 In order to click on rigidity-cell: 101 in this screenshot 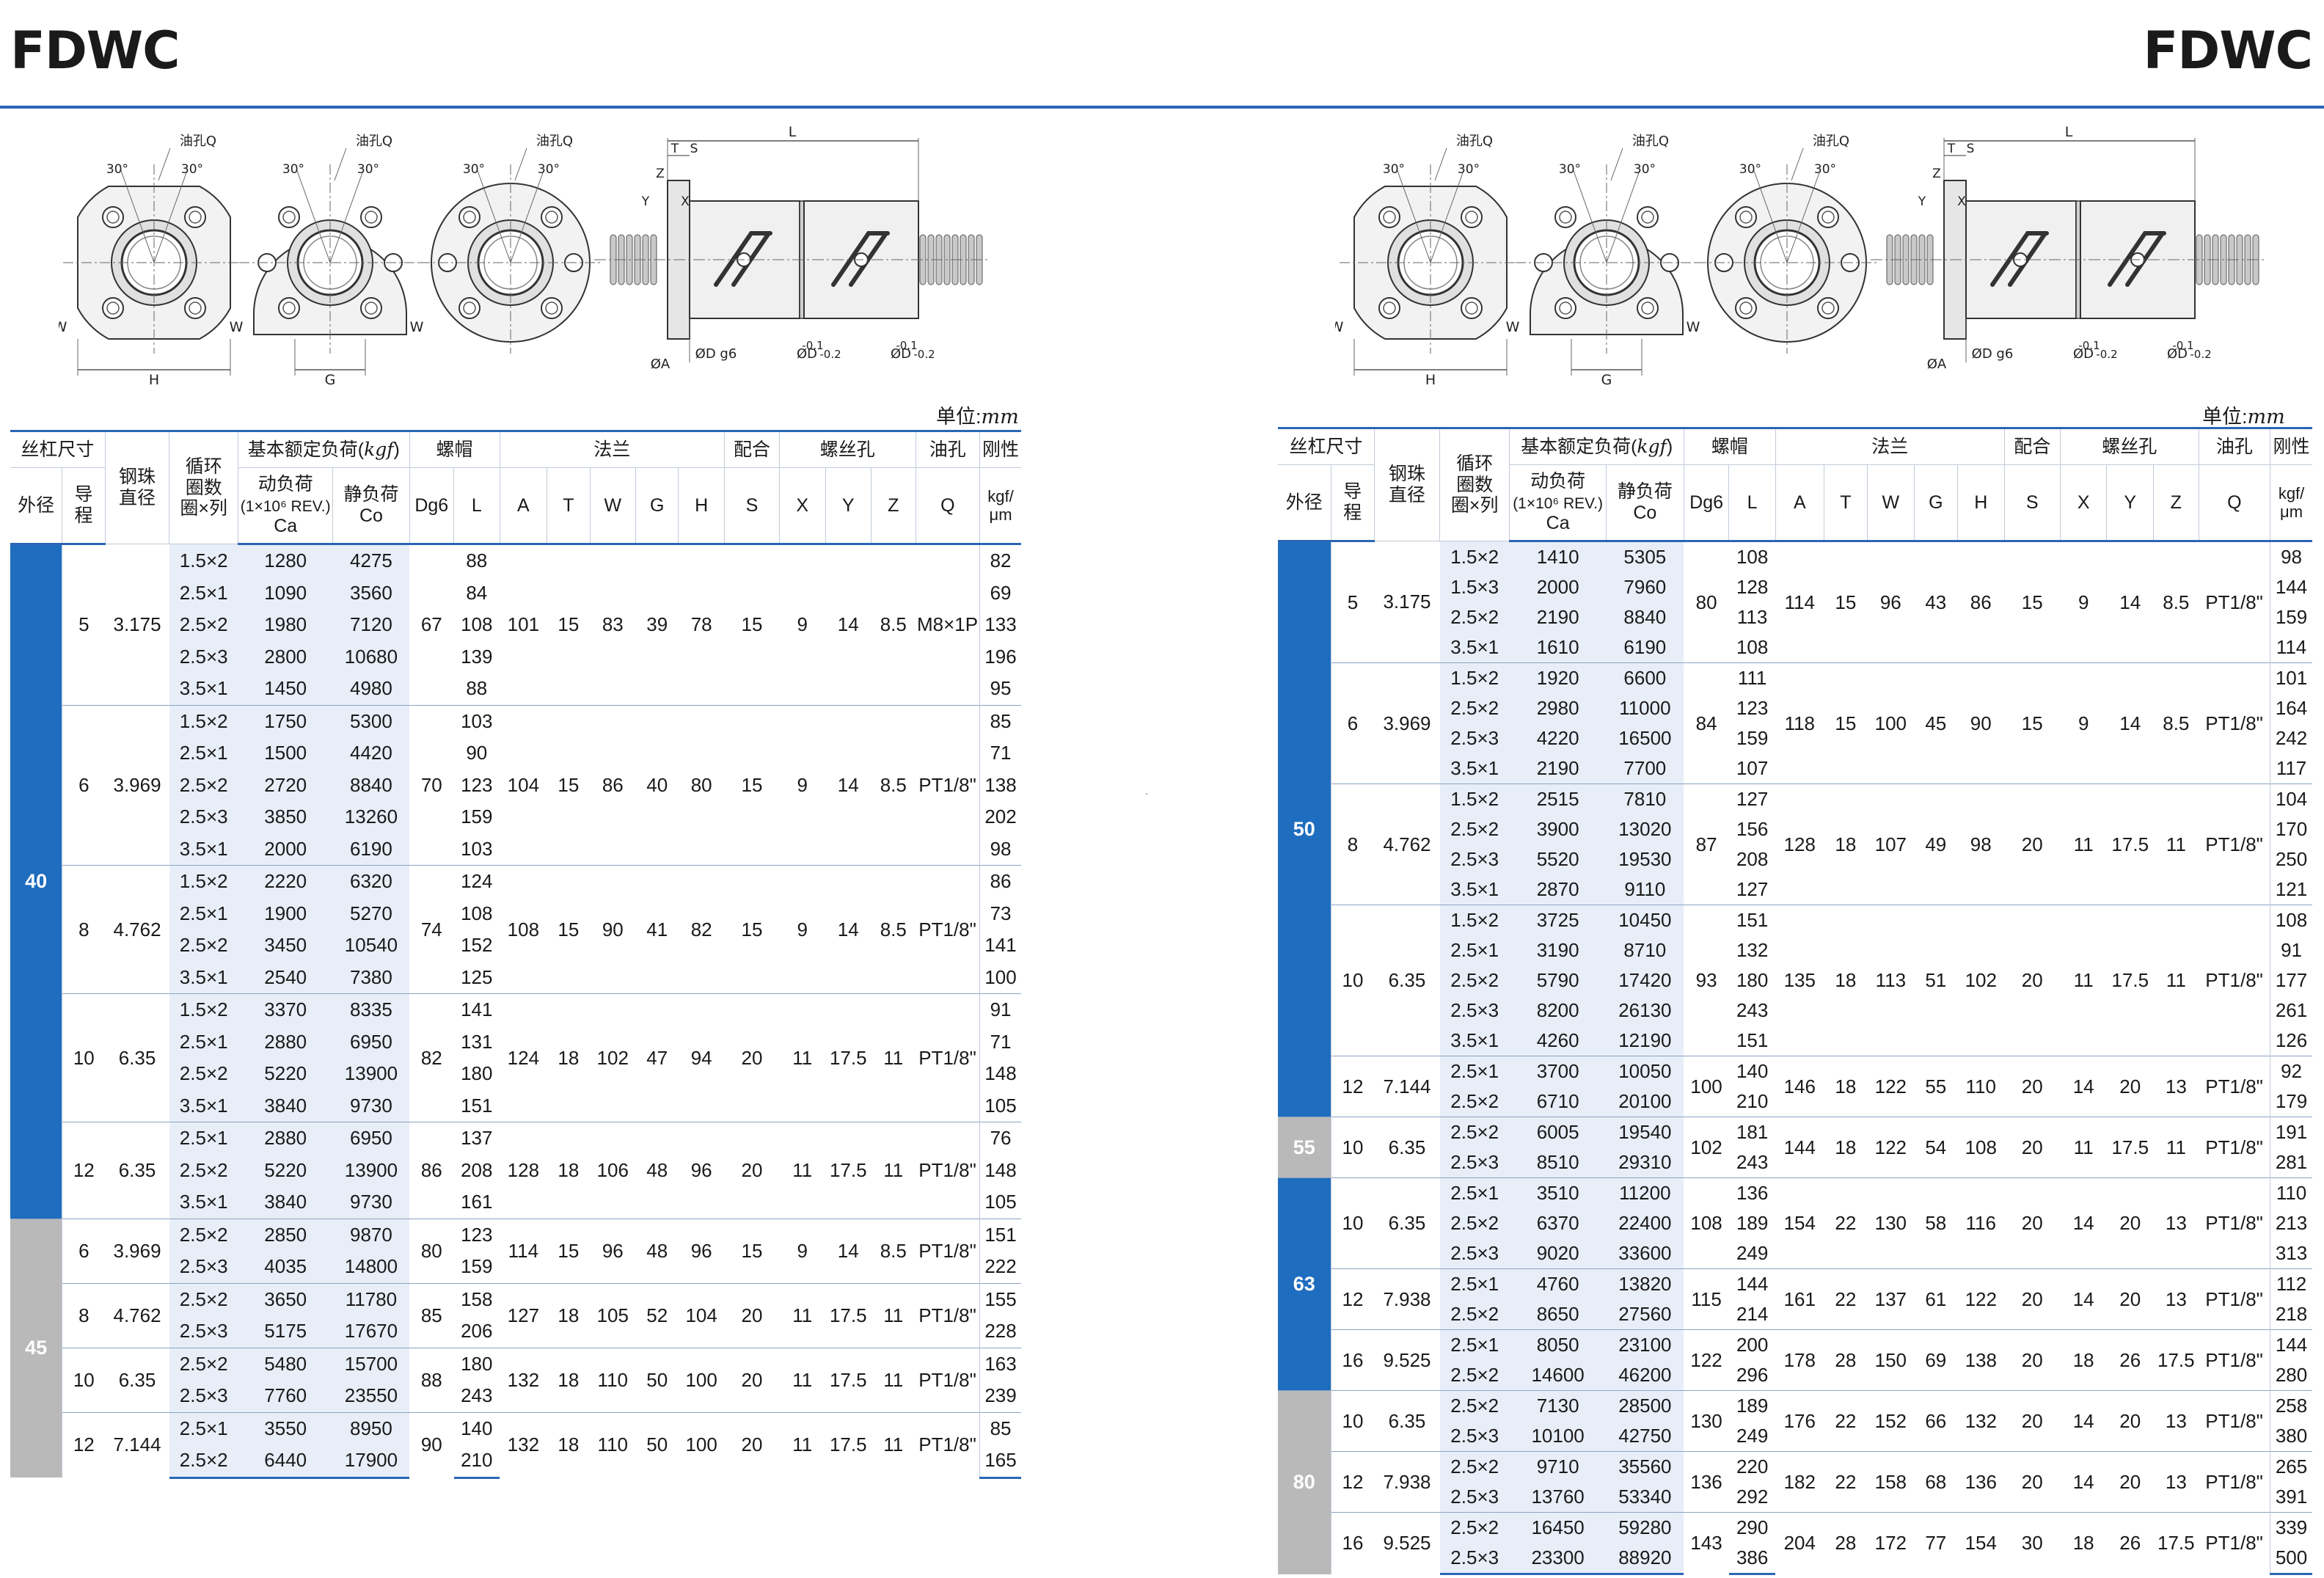, I will do `click(2291, 677)`.